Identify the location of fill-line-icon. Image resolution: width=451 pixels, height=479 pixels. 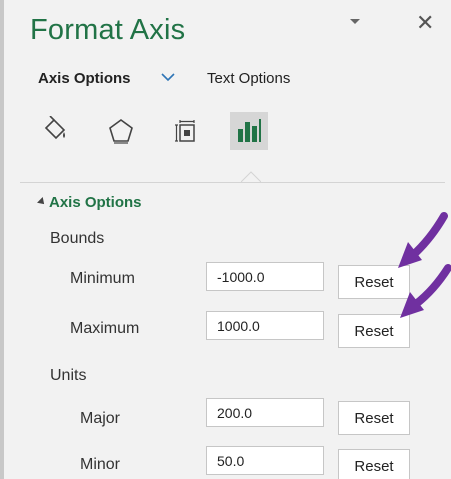
(55, 131).